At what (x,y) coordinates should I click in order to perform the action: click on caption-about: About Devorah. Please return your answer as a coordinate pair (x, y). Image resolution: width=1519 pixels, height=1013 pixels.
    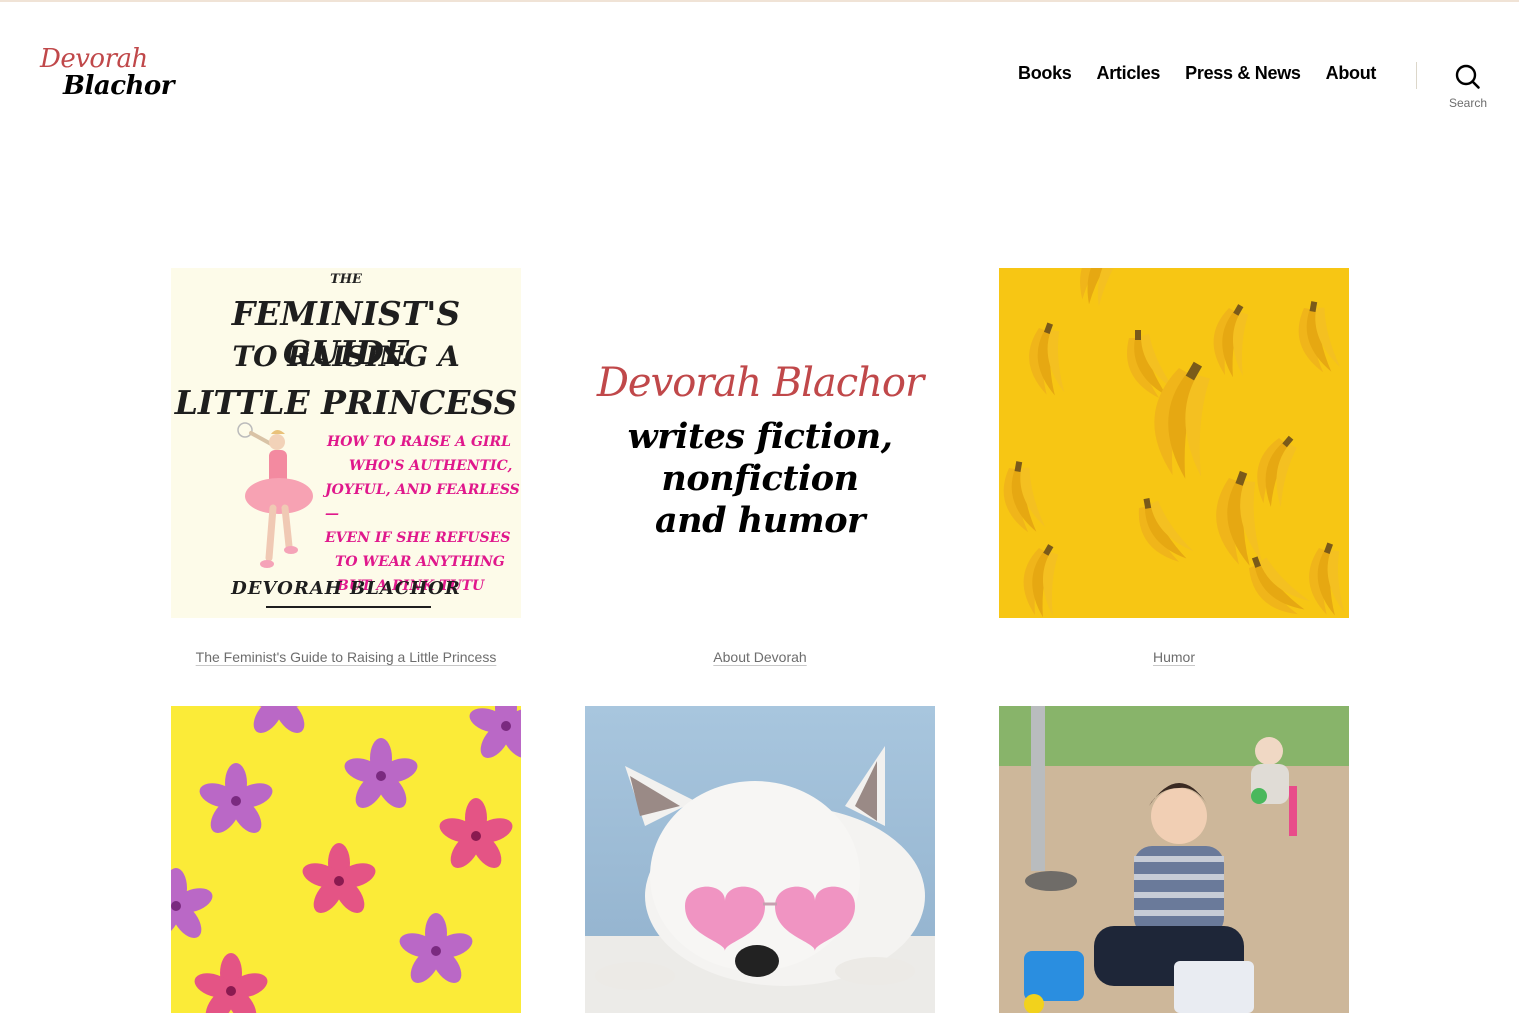
    Looking at the image, I should click on (760, 657).